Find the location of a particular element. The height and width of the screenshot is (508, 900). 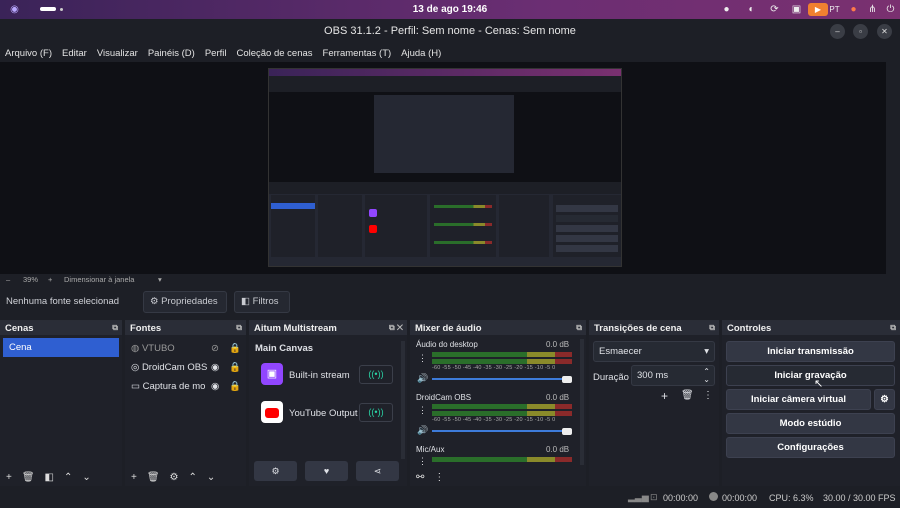

signal-icon: ▂▃▅ is located at coordinates (638, 497).